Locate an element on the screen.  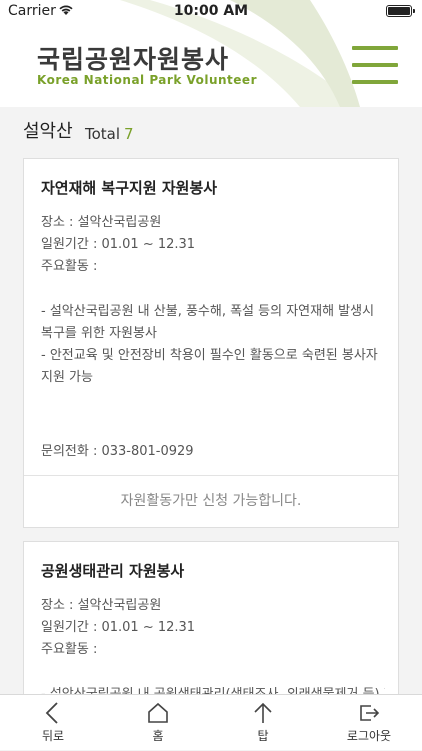
tab-back: 뒤로 is located at coordinates (53, 723).